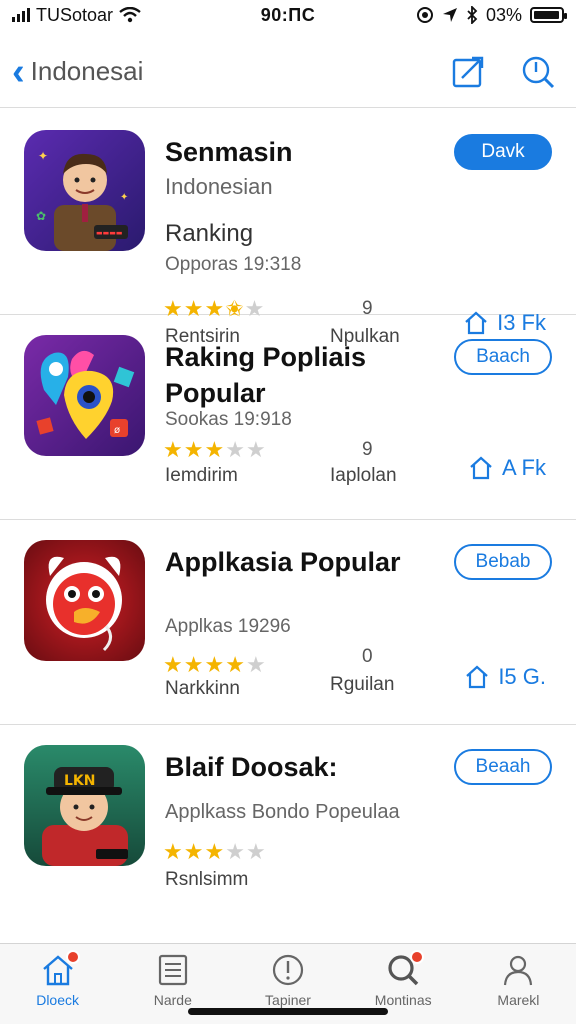 The image size is (576, 1024). Describe the element at coordinates (424, 15) in the screenshot. I see `orientation-lock-icon` at that location.